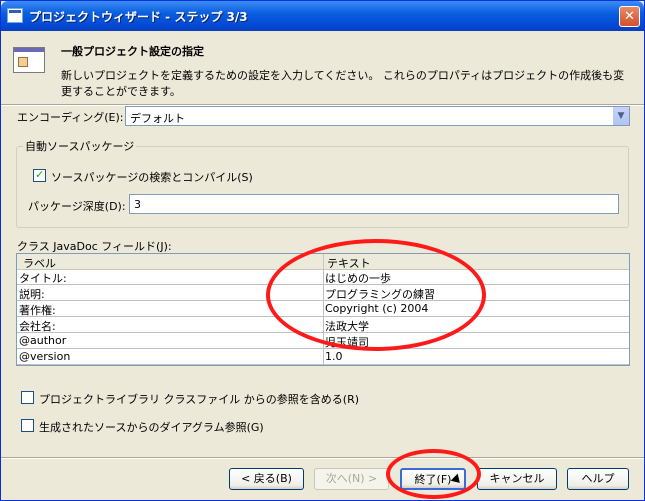 This screenshot has height=501, width=645. What do you see at coordinates (152, 177) in the screenshot?
I see `source-package-checkbox-label: ソースパッケージの検索とコンパイル(S)` at bounding box center [152, 177].